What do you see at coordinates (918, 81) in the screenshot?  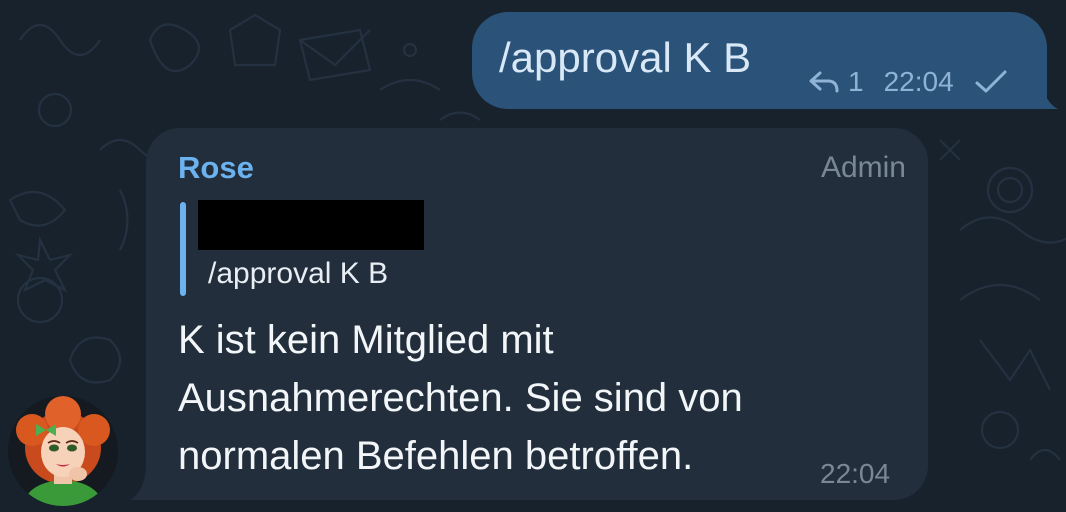 I see `outgoing-message-time: 22:04` at bounding box center [918, 81].